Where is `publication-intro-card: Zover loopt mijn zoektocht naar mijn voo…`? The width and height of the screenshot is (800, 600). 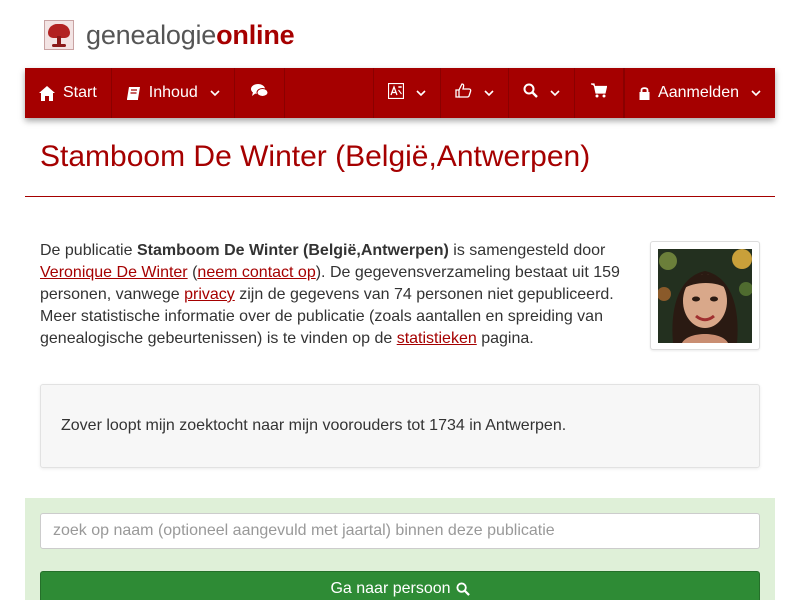 publication-intro-card: Zover loopt mijn zoektocht naar mijn voo… is located at coordinates (400, 426).